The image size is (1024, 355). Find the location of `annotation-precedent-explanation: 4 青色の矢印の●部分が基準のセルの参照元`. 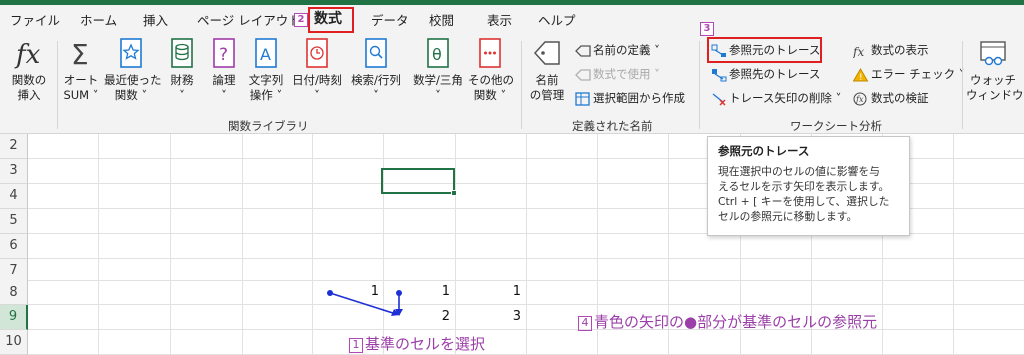

annotation-precedent-explanation: 4 青色の矢印の●部分が基準のセルの参照元 is located at coordinates (727, 321).